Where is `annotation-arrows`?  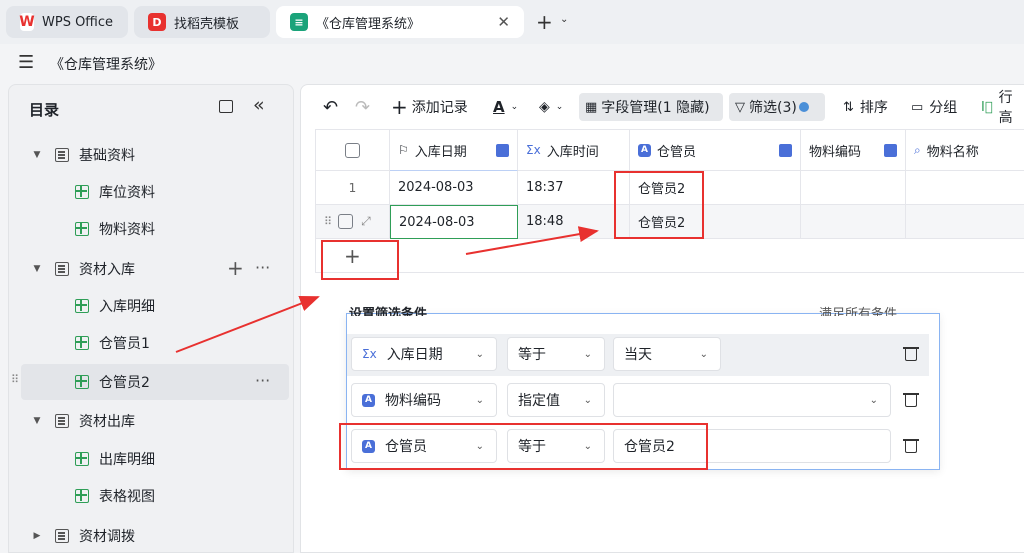
annotation-arrows is located at coordinates (387, 289).